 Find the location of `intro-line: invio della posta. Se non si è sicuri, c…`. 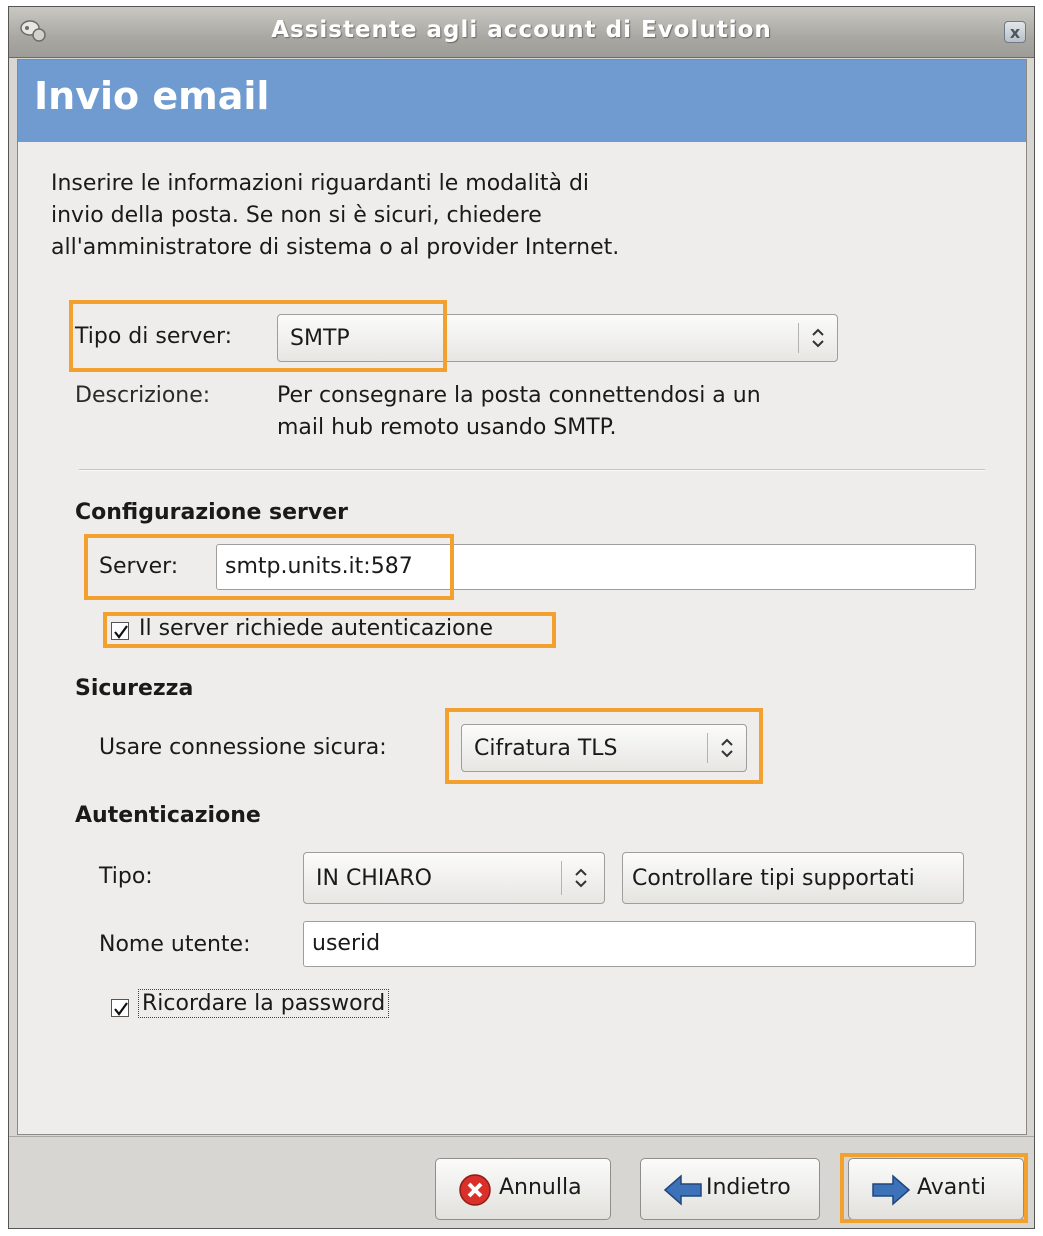

intro-line: invio della posta. Se non si è sicuri, c… is located at coordinates (296, 215).